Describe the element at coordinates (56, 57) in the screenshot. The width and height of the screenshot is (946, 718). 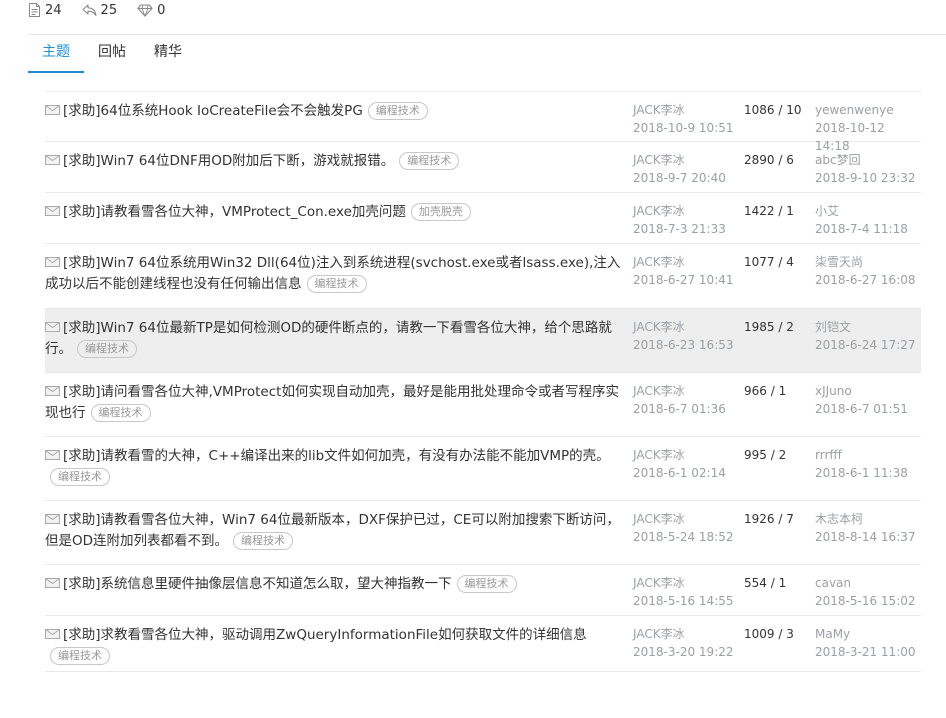
I see `tab-topics: 主题` at that location.